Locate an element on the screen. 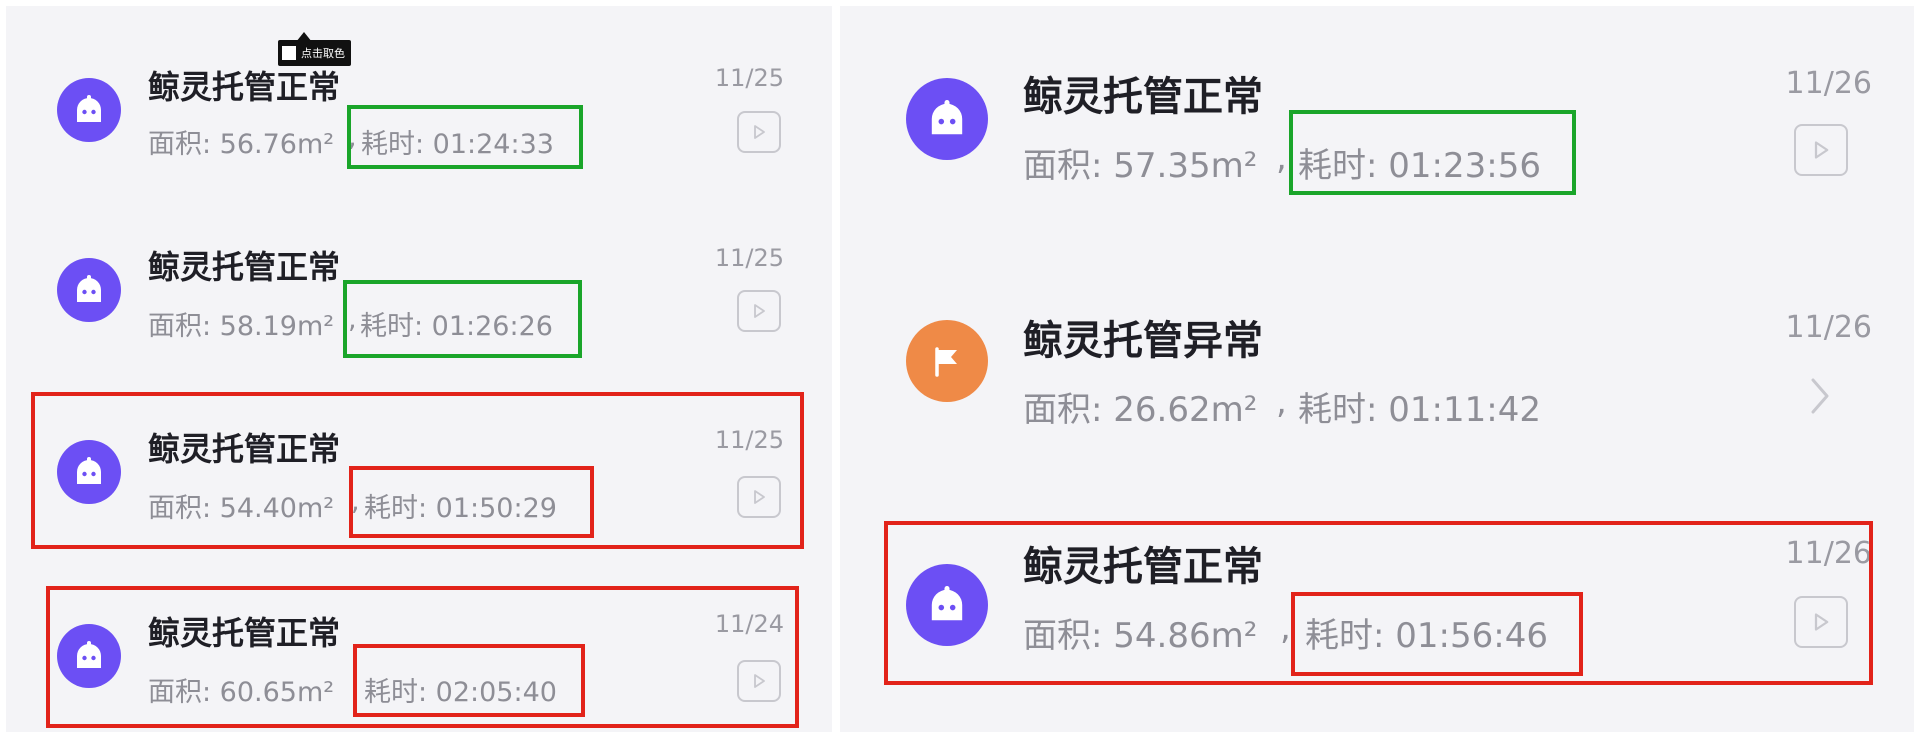  record-area: 面积: 60.65m² is located at coordinates (241, 692).